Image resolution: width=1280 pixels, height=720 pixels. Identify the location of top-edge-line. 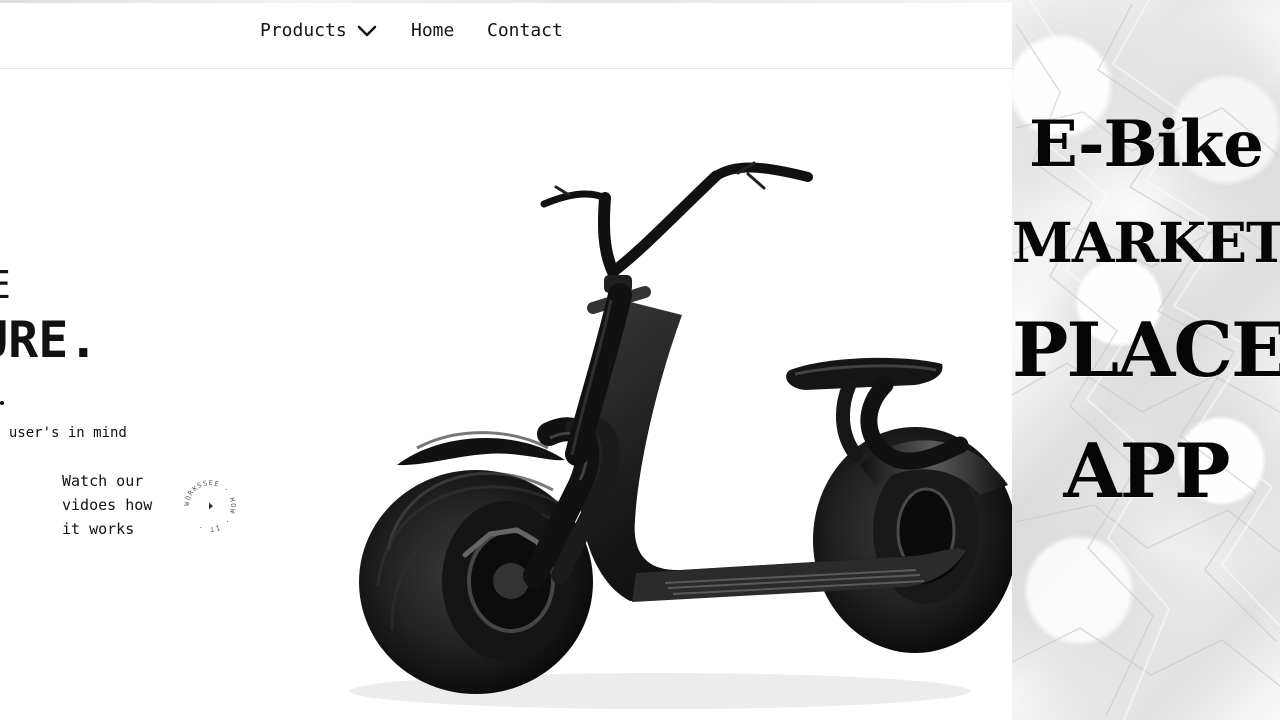
(506, 1).